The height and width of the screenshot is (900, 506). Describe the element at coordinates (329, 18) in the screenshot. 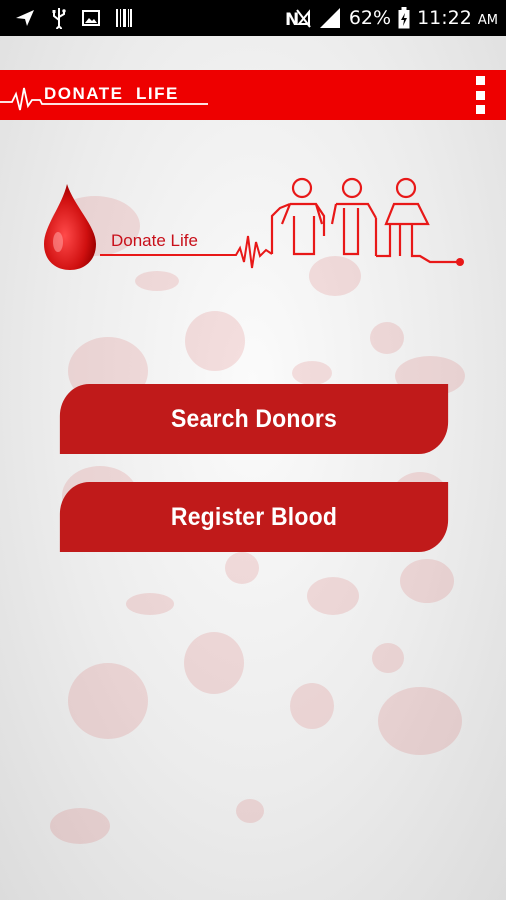

I see `signal-icon` at that location.